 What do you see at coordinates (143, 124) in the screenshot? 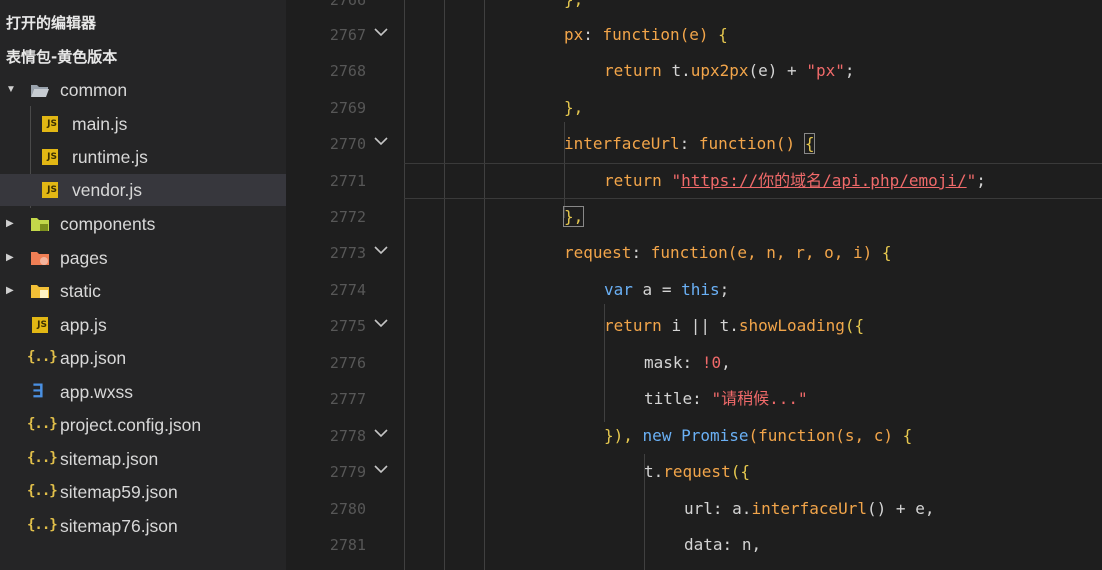
I see `tree-item-main-js: JS main.js` at bounding box center [143, 124].